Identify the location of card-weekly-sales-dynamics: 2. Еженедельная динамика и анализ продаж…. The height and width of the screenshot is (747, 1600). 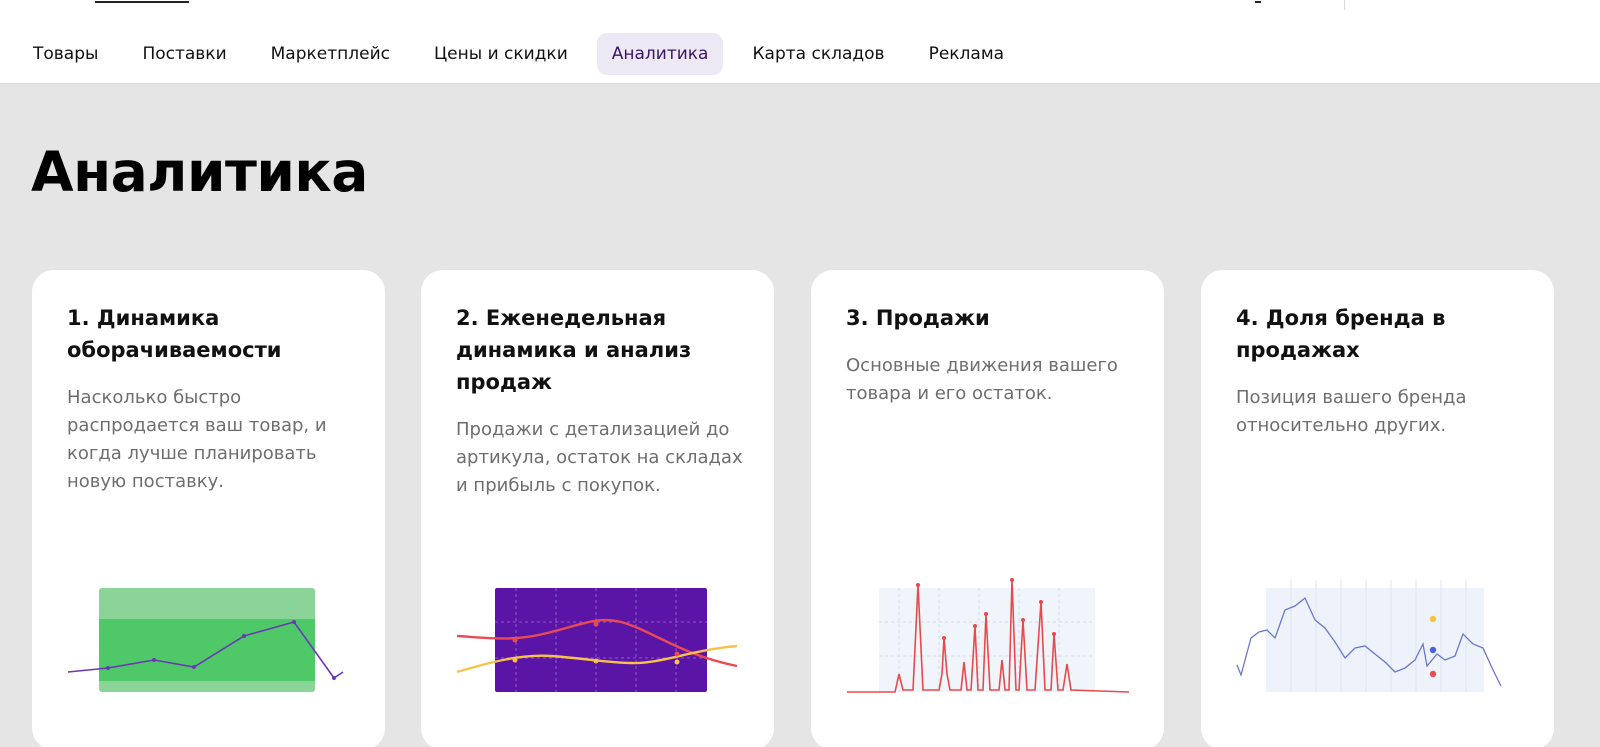
(597, 508).